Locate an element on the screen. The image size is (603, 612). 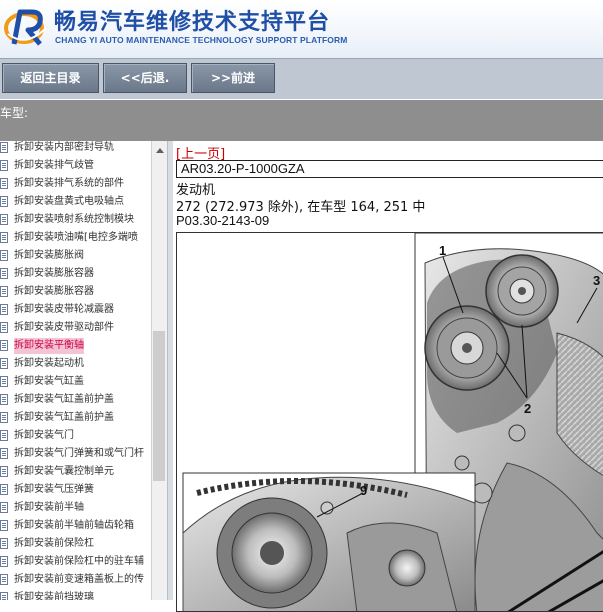
tree-item: 拆卸安装气囊控制单元 is located at coordinates (75, 472).